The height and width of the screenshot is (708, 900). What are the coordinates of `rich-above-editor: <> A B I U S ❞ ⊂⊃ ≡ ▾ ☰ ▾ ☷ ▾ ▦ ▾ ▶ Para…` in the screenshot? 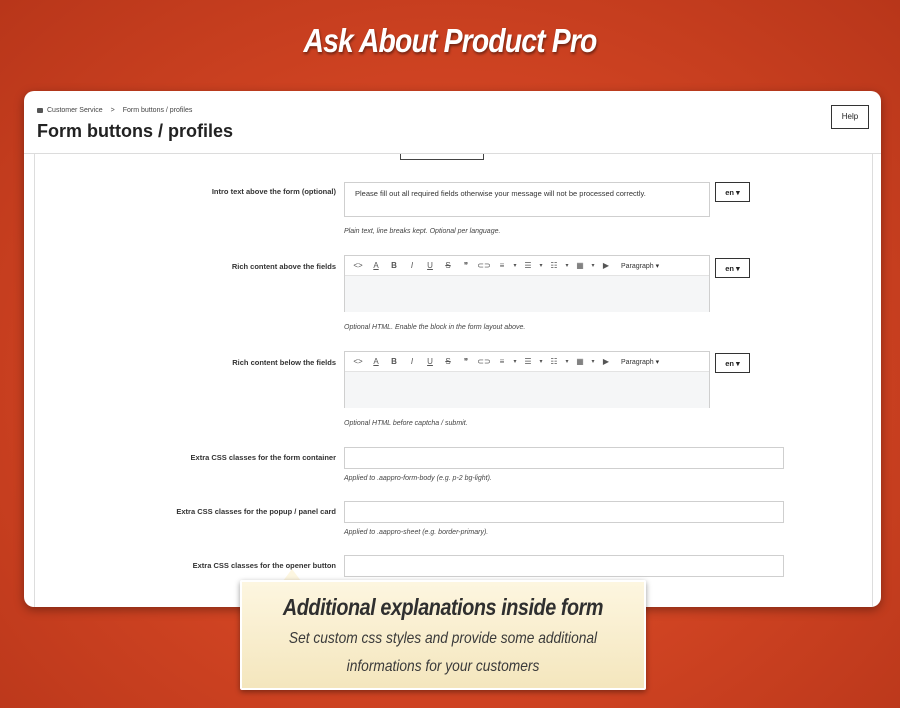 It's located at (527, 283).